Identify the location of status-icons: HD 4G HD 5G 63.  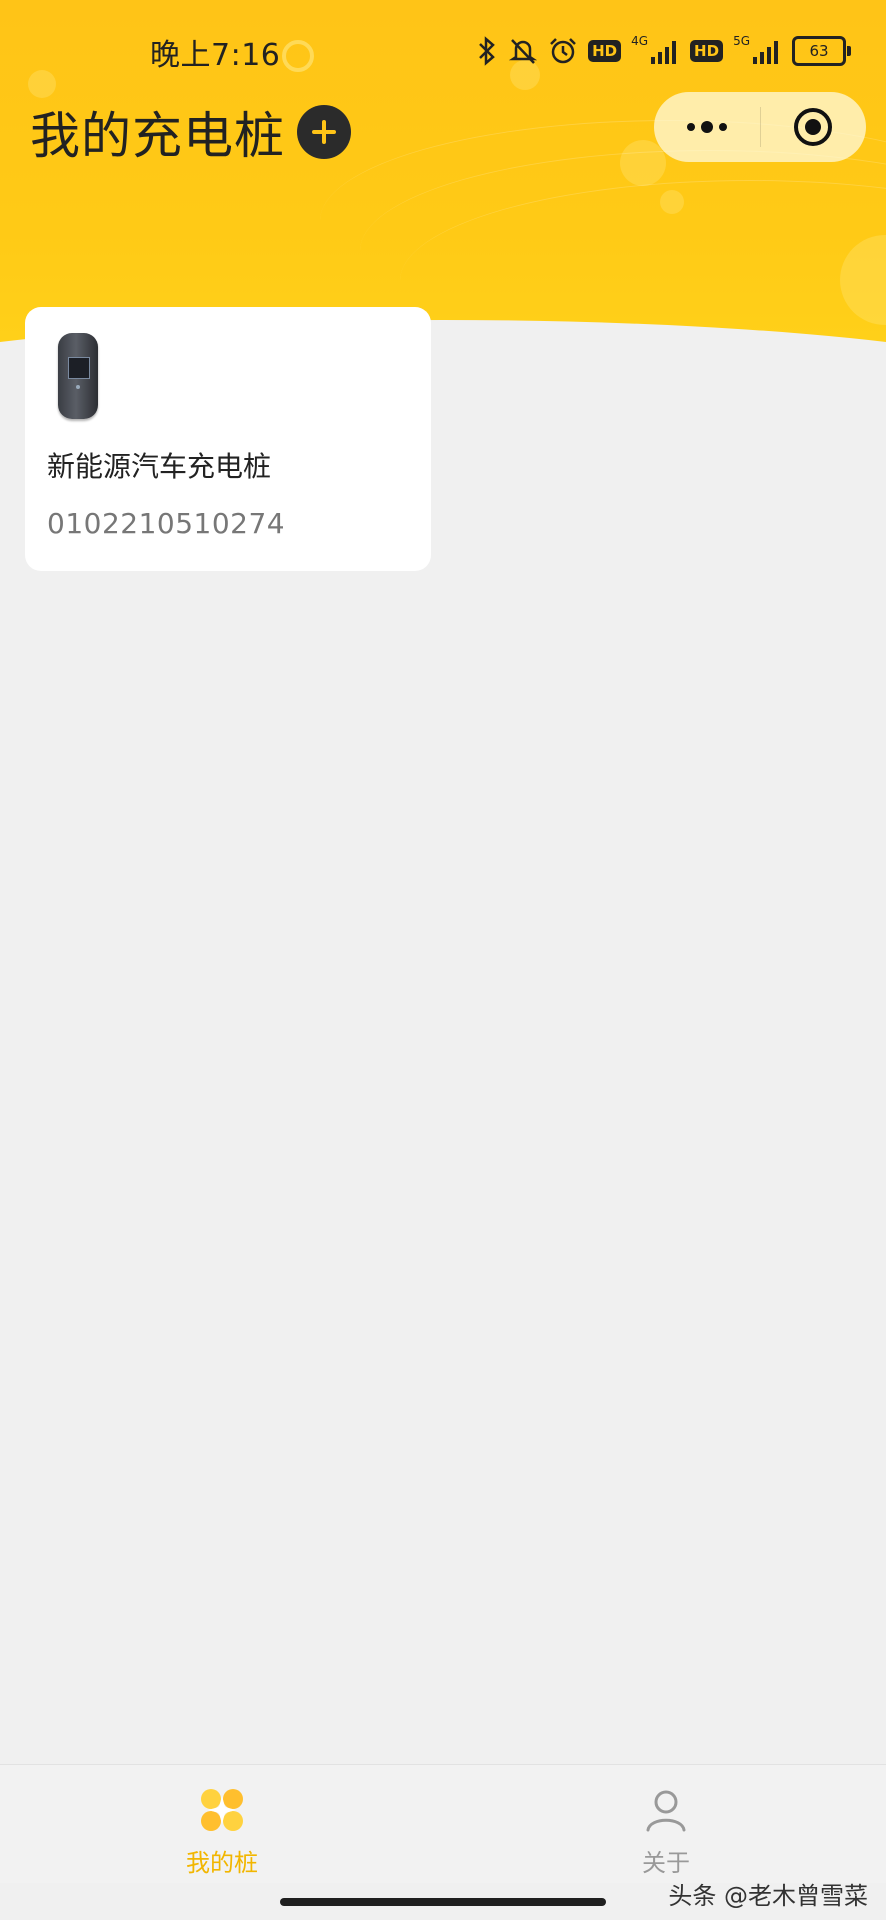
(663, 51).